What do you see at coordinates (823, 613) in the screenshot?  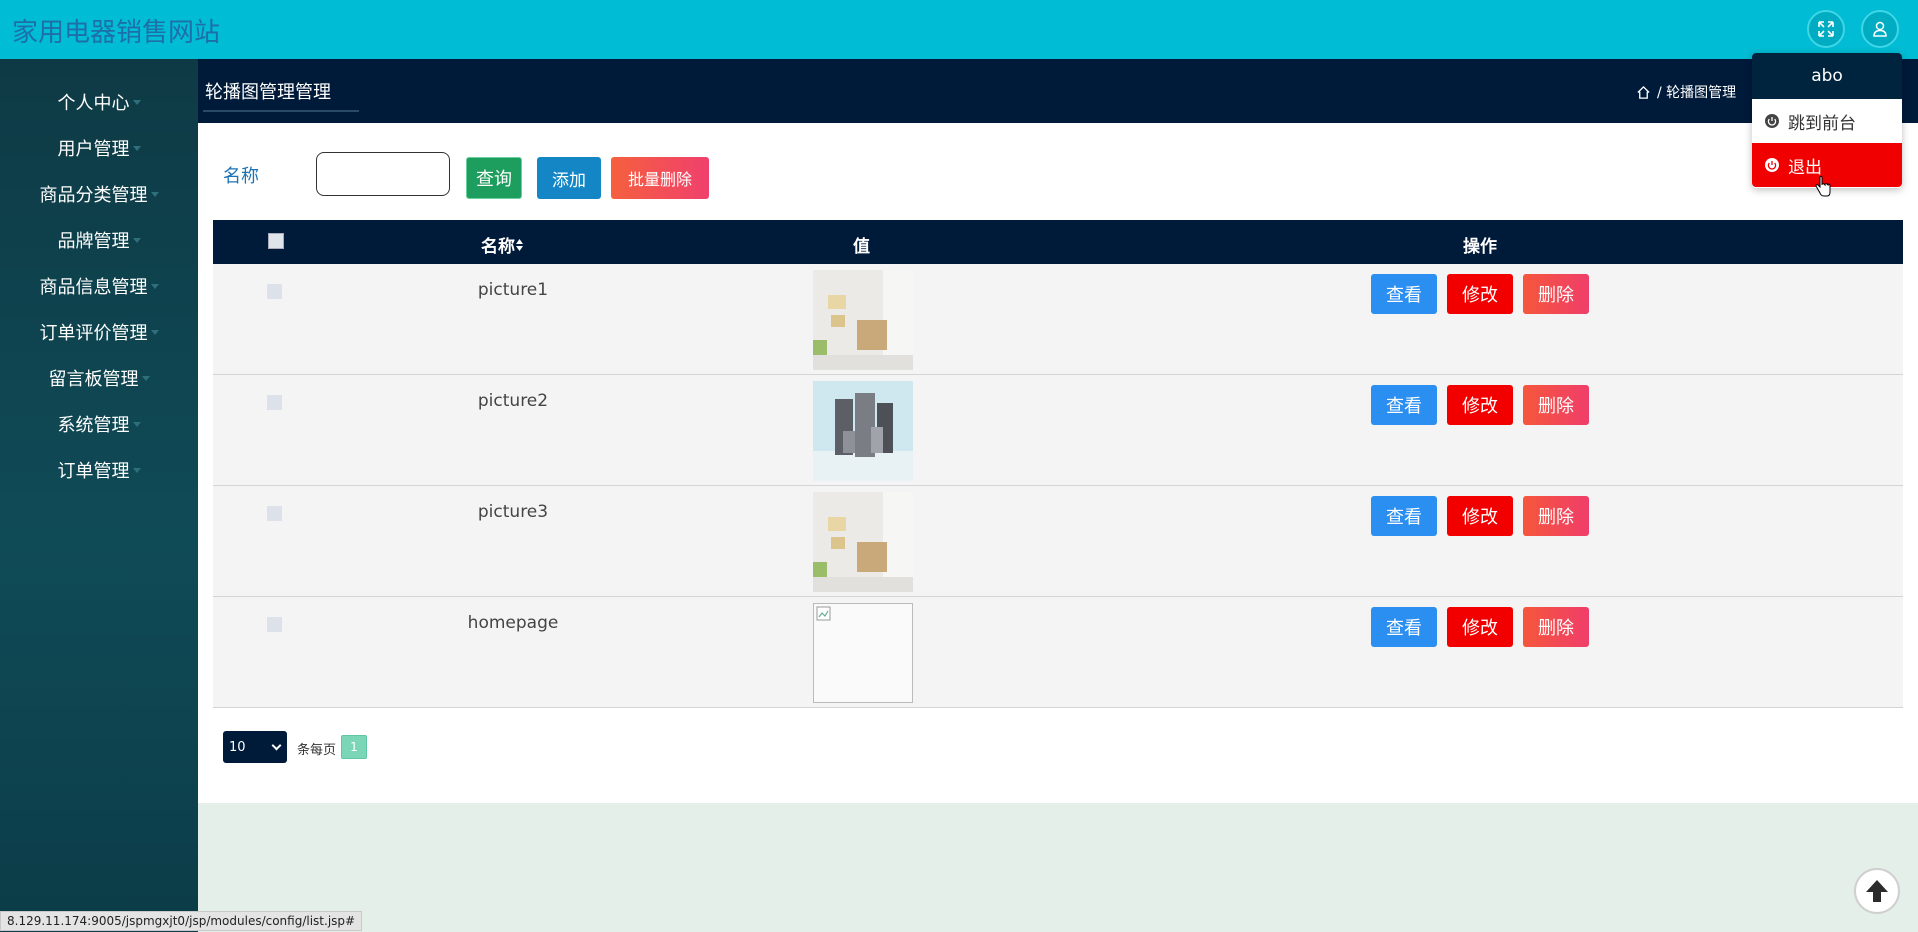 I see `broken-image-icon` at bounding box center [823, 613].